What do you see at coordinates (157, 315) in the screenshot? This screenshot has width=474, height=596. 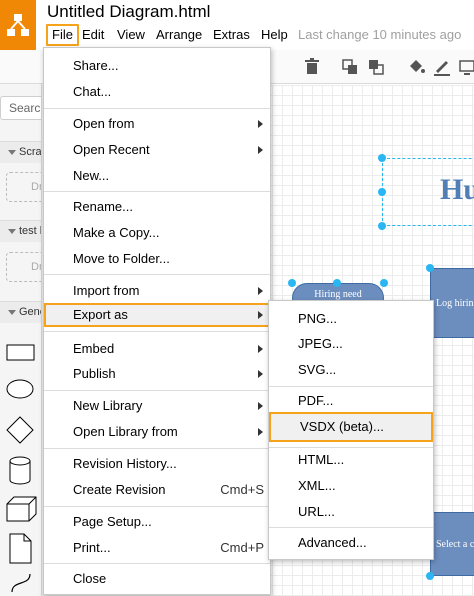 I see `menu-item-export-as: Export as` at bounding box center [157, 315].